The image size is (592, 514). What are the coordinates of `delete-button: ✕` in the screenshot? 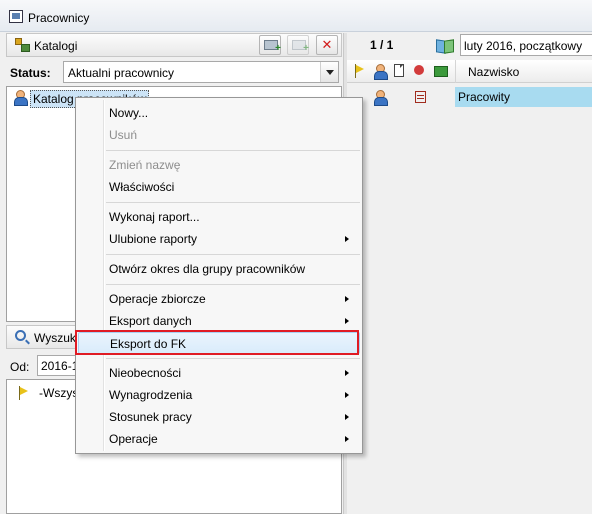 It's located at (327, 45).